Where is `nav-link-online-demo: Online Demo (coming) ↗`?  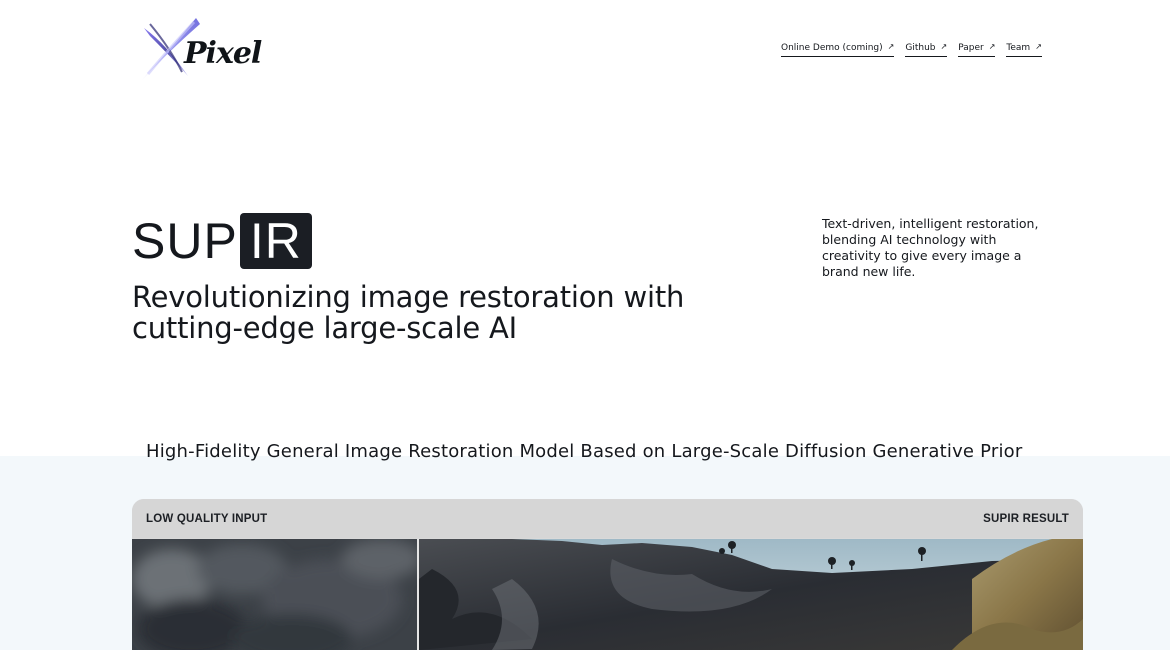
nav-link-online-demo: Online Demo (coming) ↗ is located at coordinates (838, 49).